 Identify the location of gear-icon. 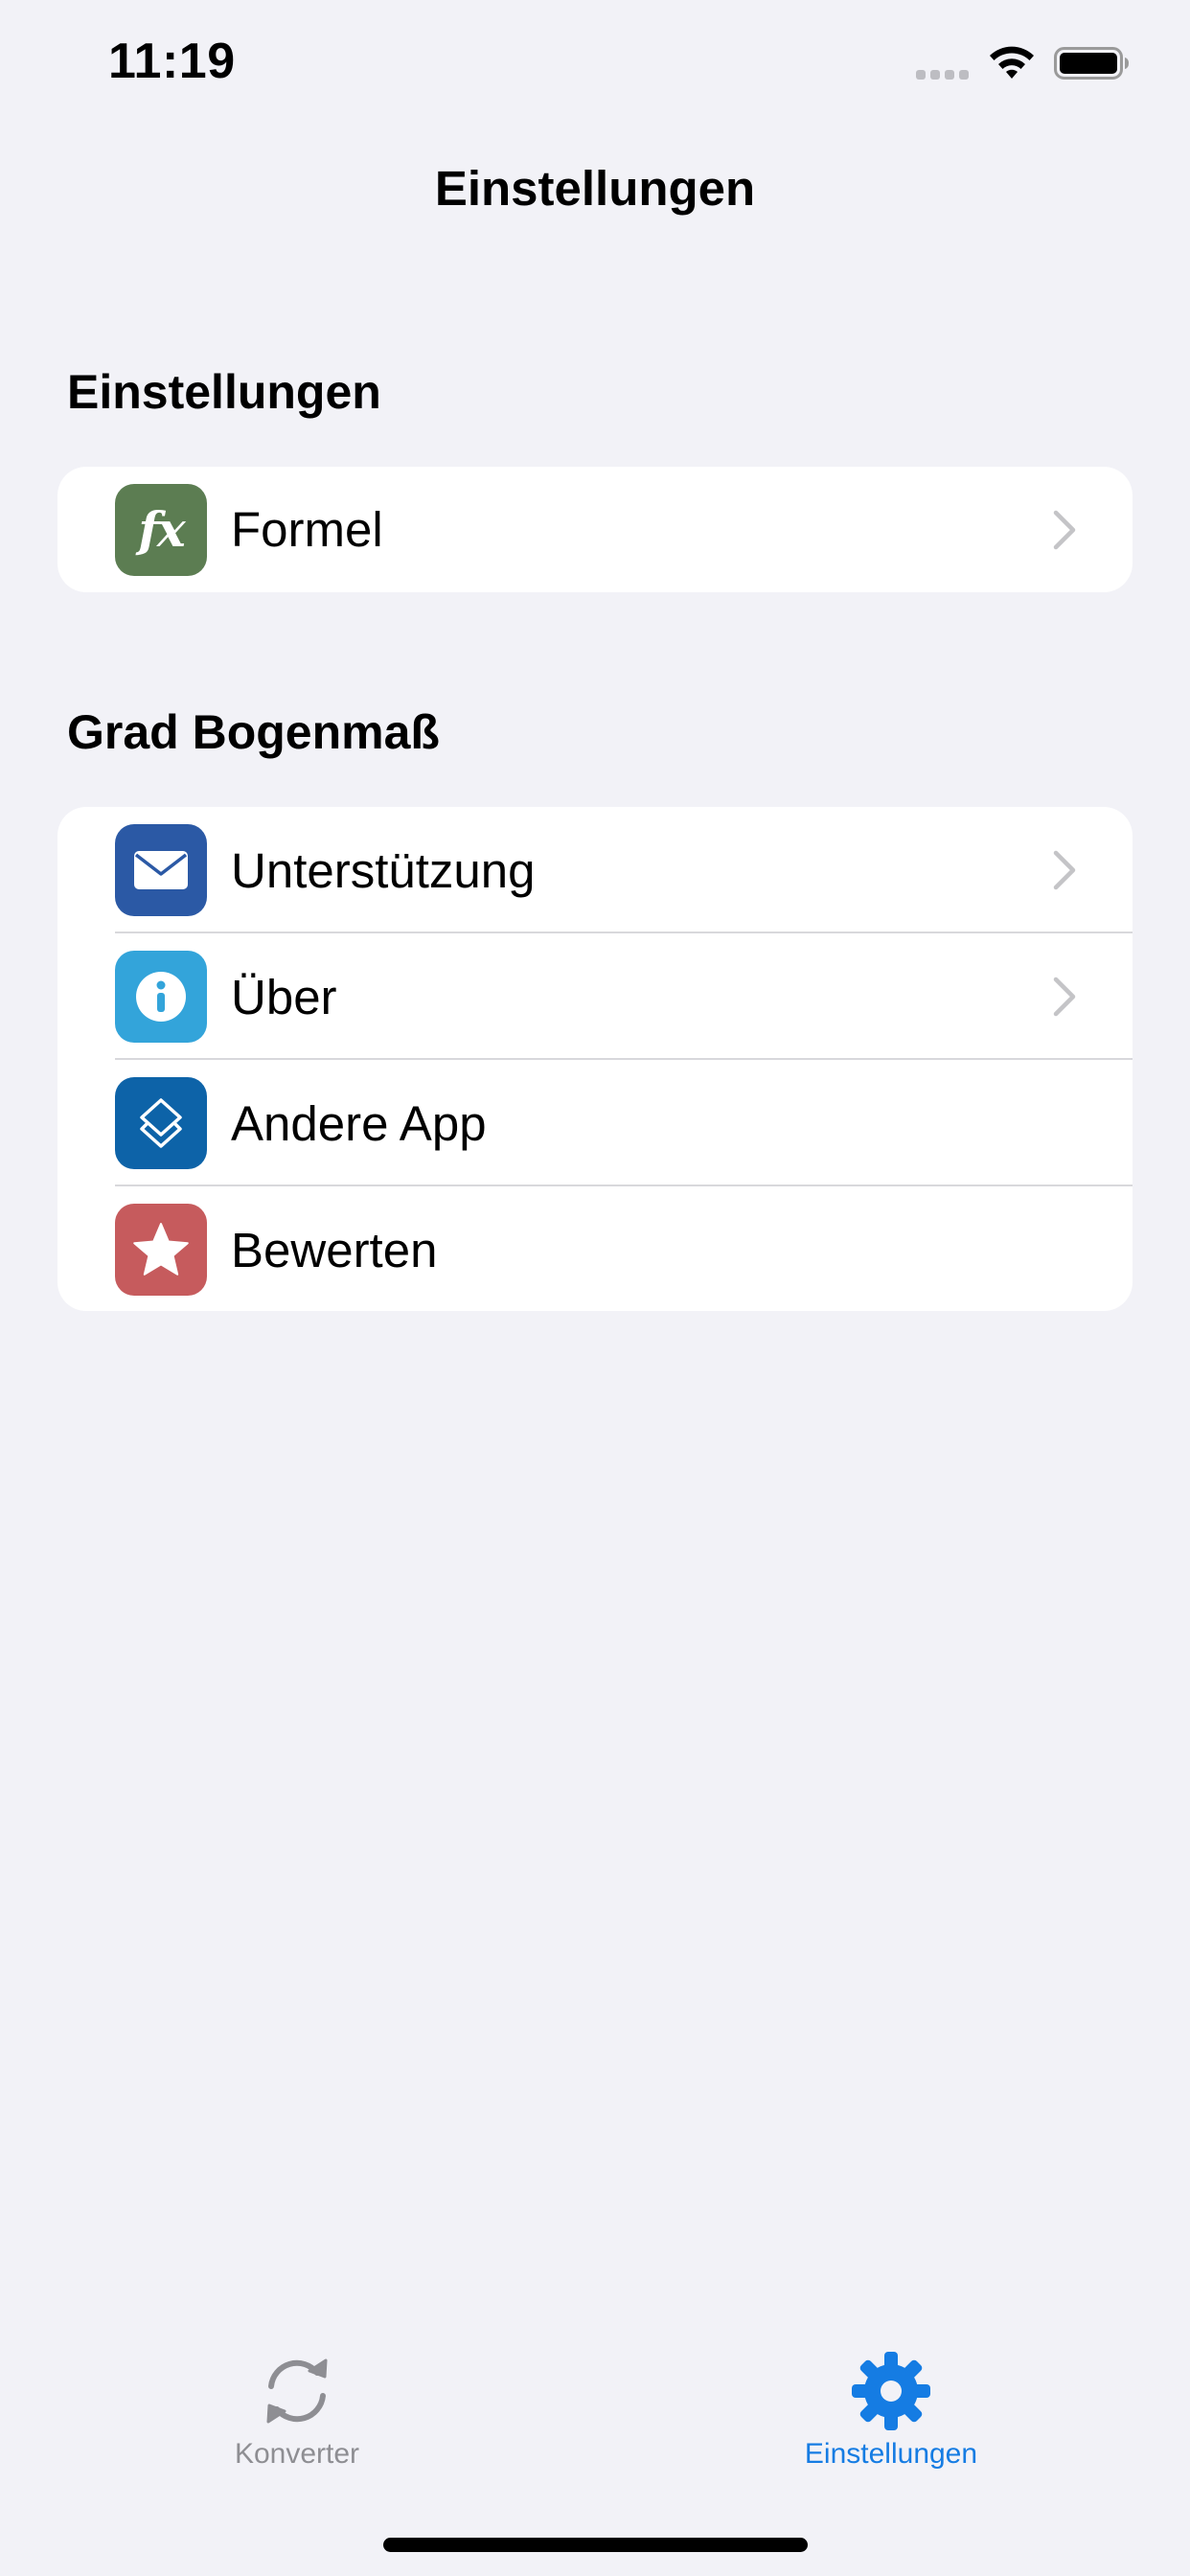
(891, 2391).